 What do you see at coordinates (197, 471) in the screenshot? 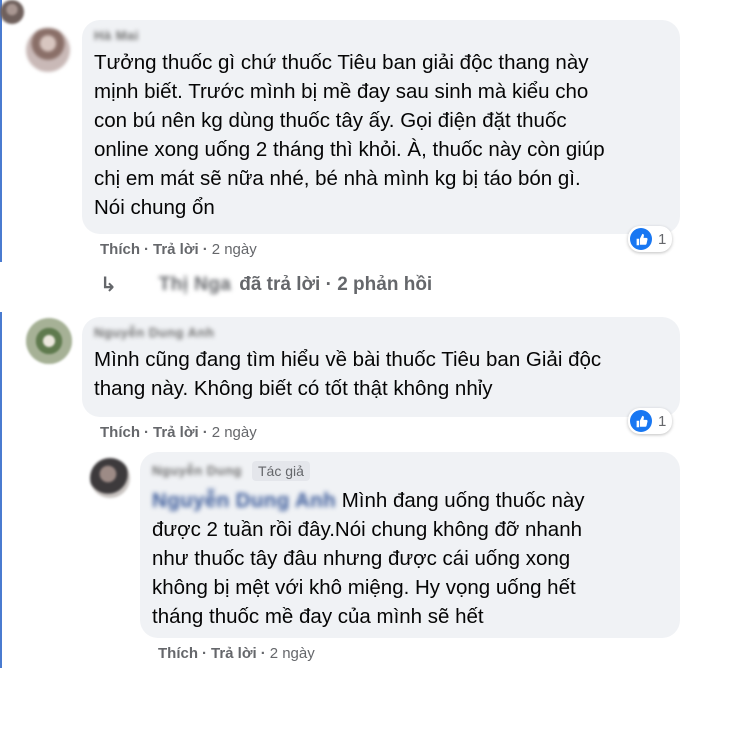
I see `reply-author: Nguyễn Dung` at bounding box center [197, 471].